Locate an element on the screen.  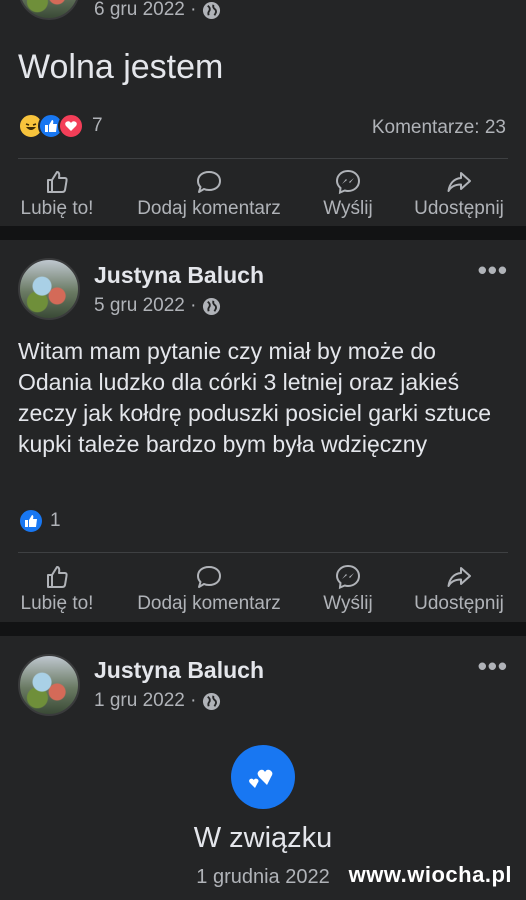
comments-count: Komentarze: 23 is located at coordinates (439, 128).